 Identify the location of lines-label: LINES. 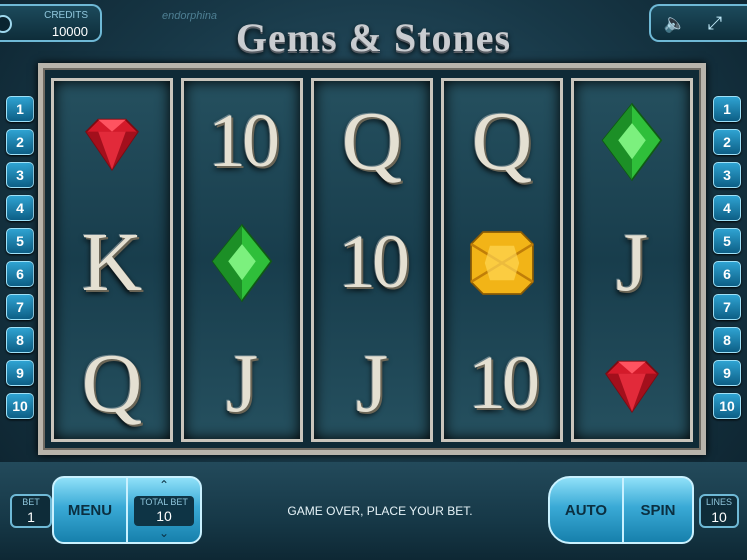
(718, 502).